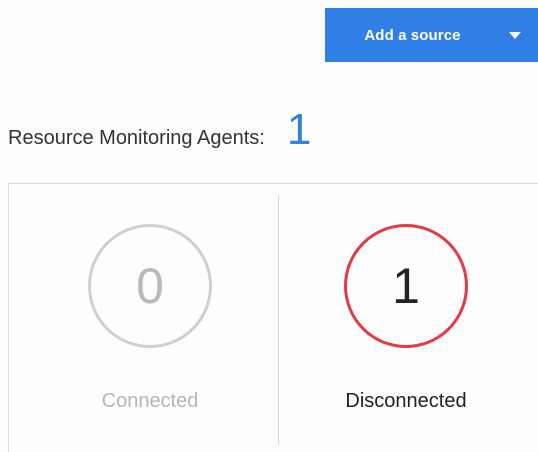 The width and height of the screenshot is (538, 452). I want to click on agents-count: 1, so click(299, 129).